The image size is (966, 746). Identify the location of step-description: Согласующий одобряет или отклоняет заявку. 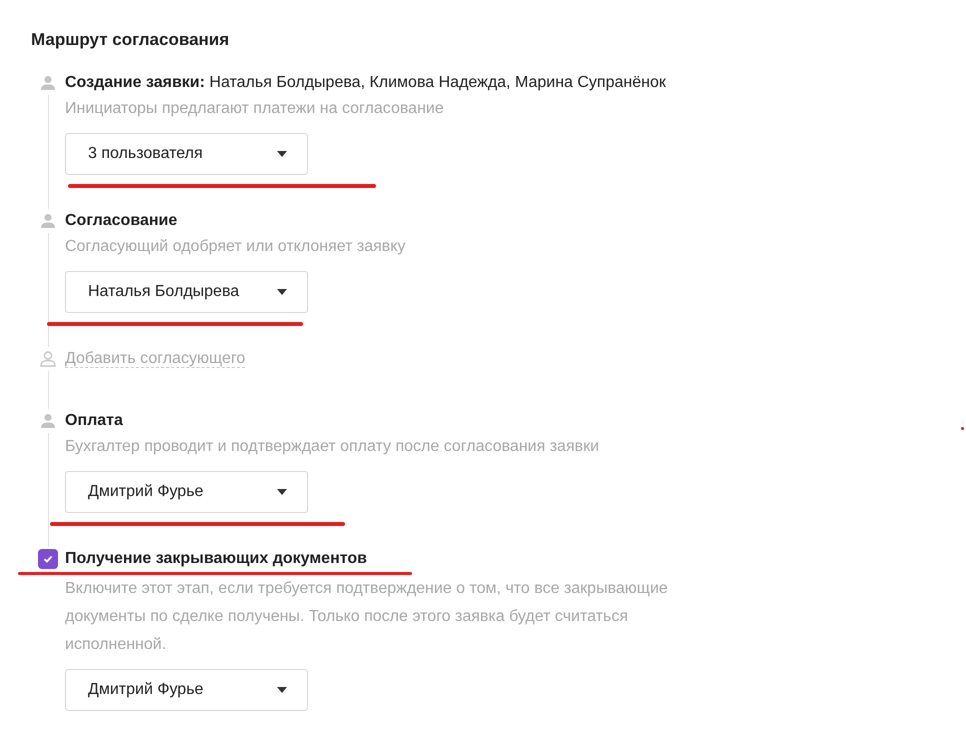
(235, 247).